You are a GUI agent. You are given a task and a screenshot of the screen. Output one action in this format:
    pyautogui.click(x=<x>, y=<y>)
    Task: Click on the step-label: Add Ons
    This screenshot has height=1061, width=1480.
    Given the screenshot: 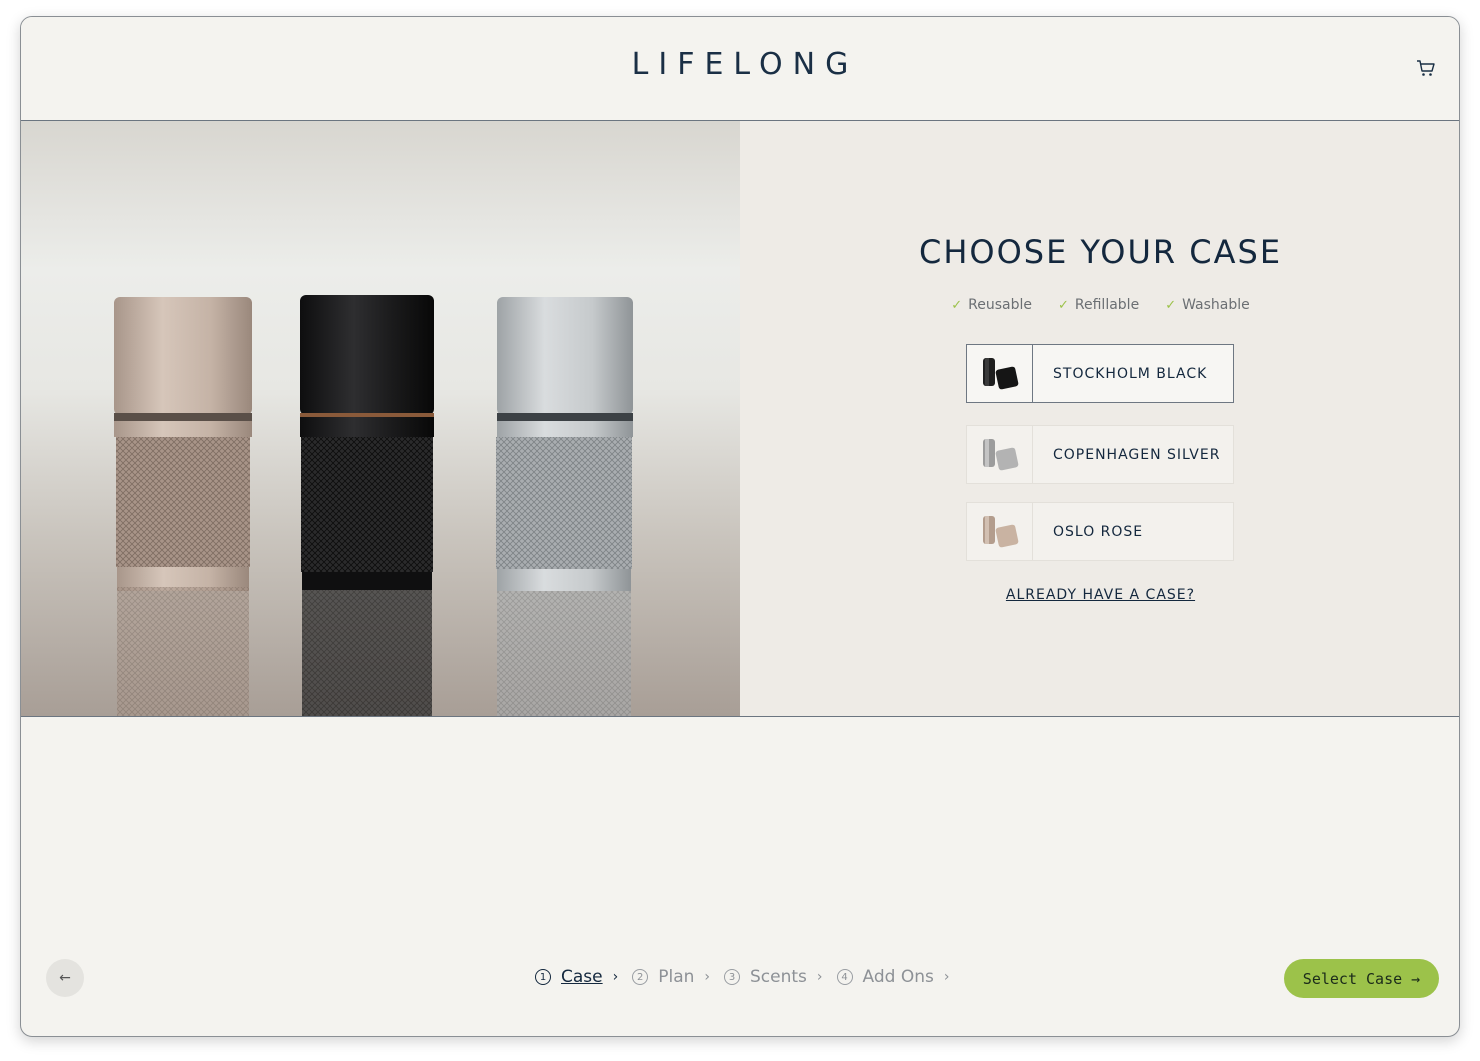 What is the action you would take?
    pyautogui.click(x=898, y=977)
    